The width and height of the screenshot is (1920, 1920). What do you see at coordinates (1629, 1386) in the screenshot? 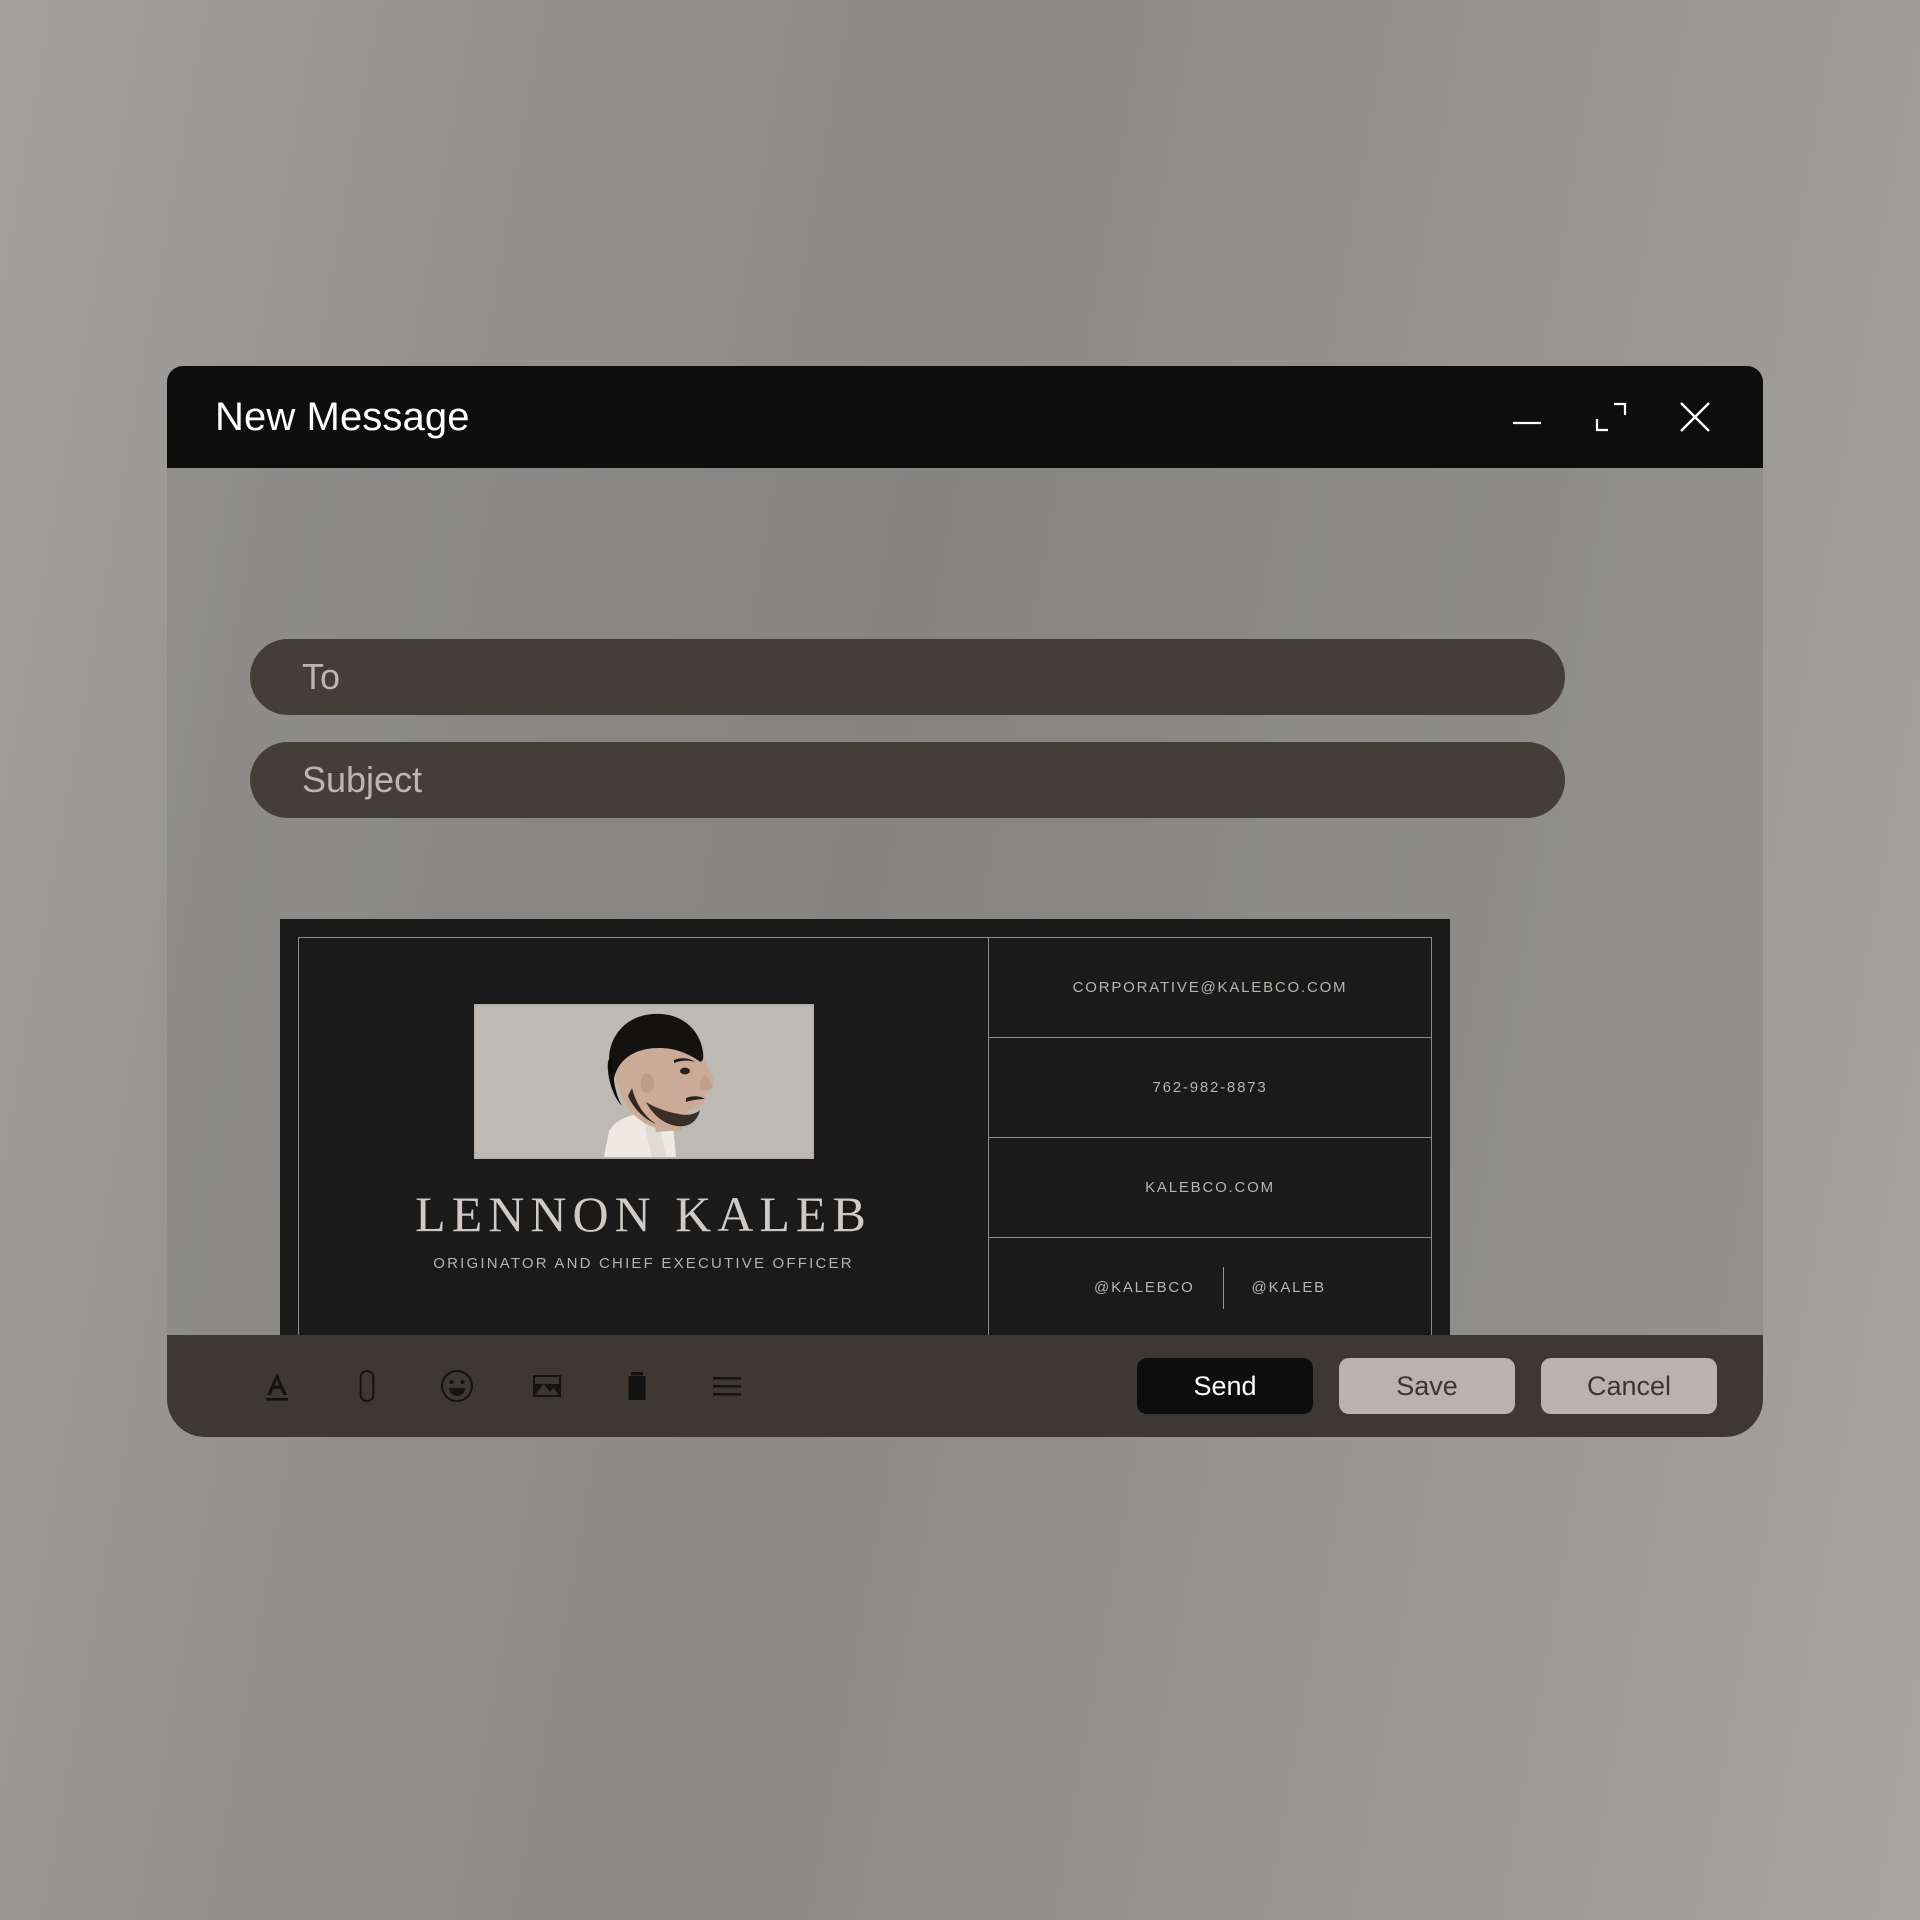
I see `cancel-button: Cancel` at bounding box center [1629, 1386].